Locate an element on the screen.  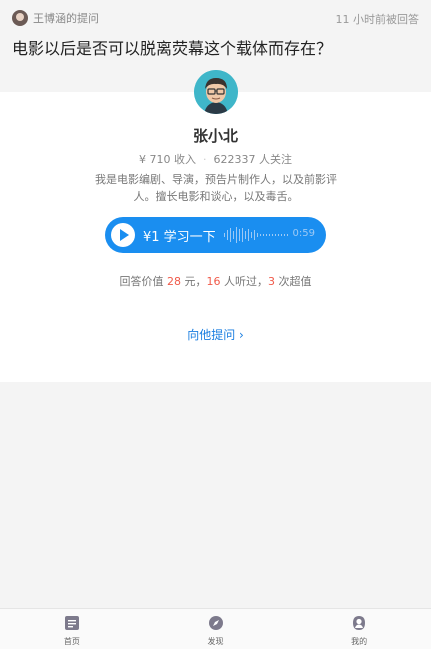
ask-him-link: 向他提问 › is located at coordinates (215, 334).